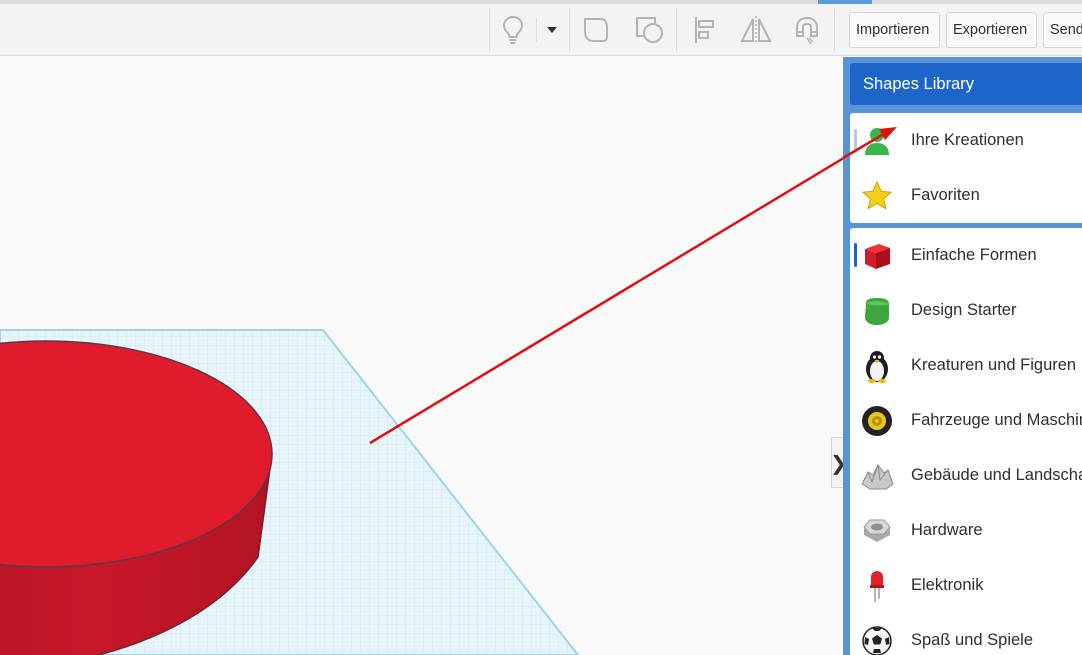  What do you see at coordinates (994, 365) in the screenshot?
I see `sidebar-item-label: Kreaturen und Figuren` at bounding box center [994, 365].